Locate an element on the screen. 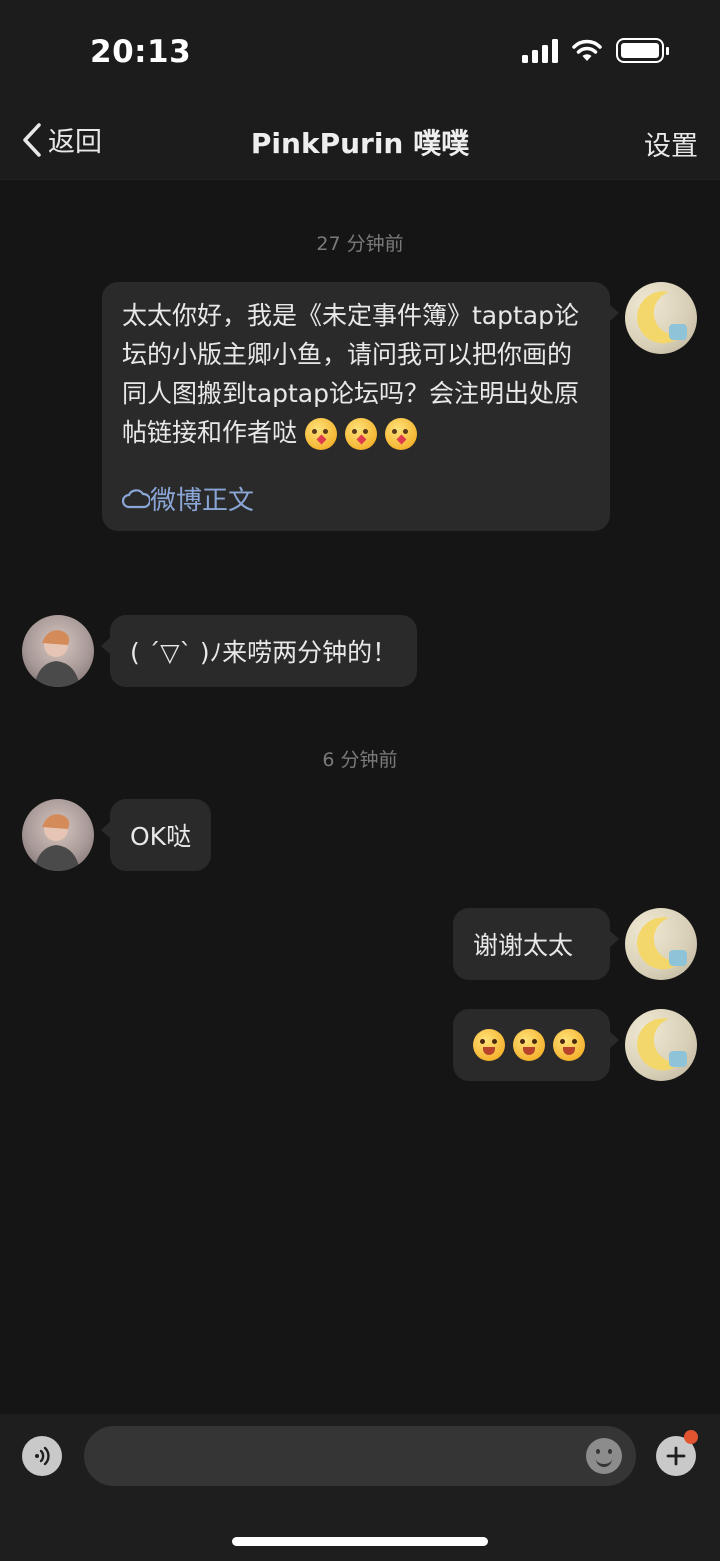  notification-badge is located at coordinates (691, 1437).